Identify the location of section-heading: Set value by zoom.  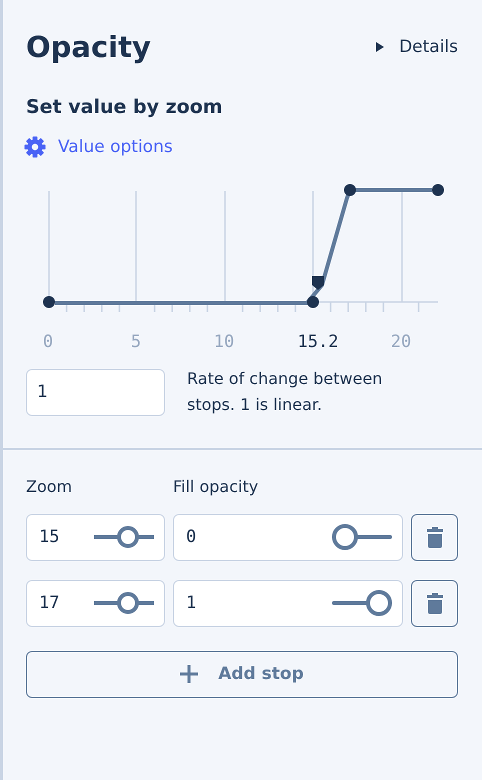
(125, 107).